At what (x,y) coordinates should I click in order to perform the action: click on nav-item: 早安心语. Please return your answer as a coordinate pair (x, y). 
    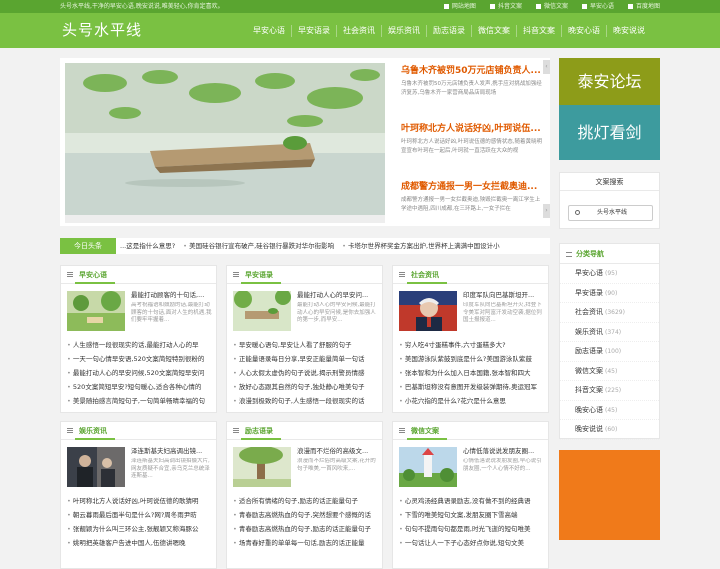
    Looking at the image, I should click on (269, 31).